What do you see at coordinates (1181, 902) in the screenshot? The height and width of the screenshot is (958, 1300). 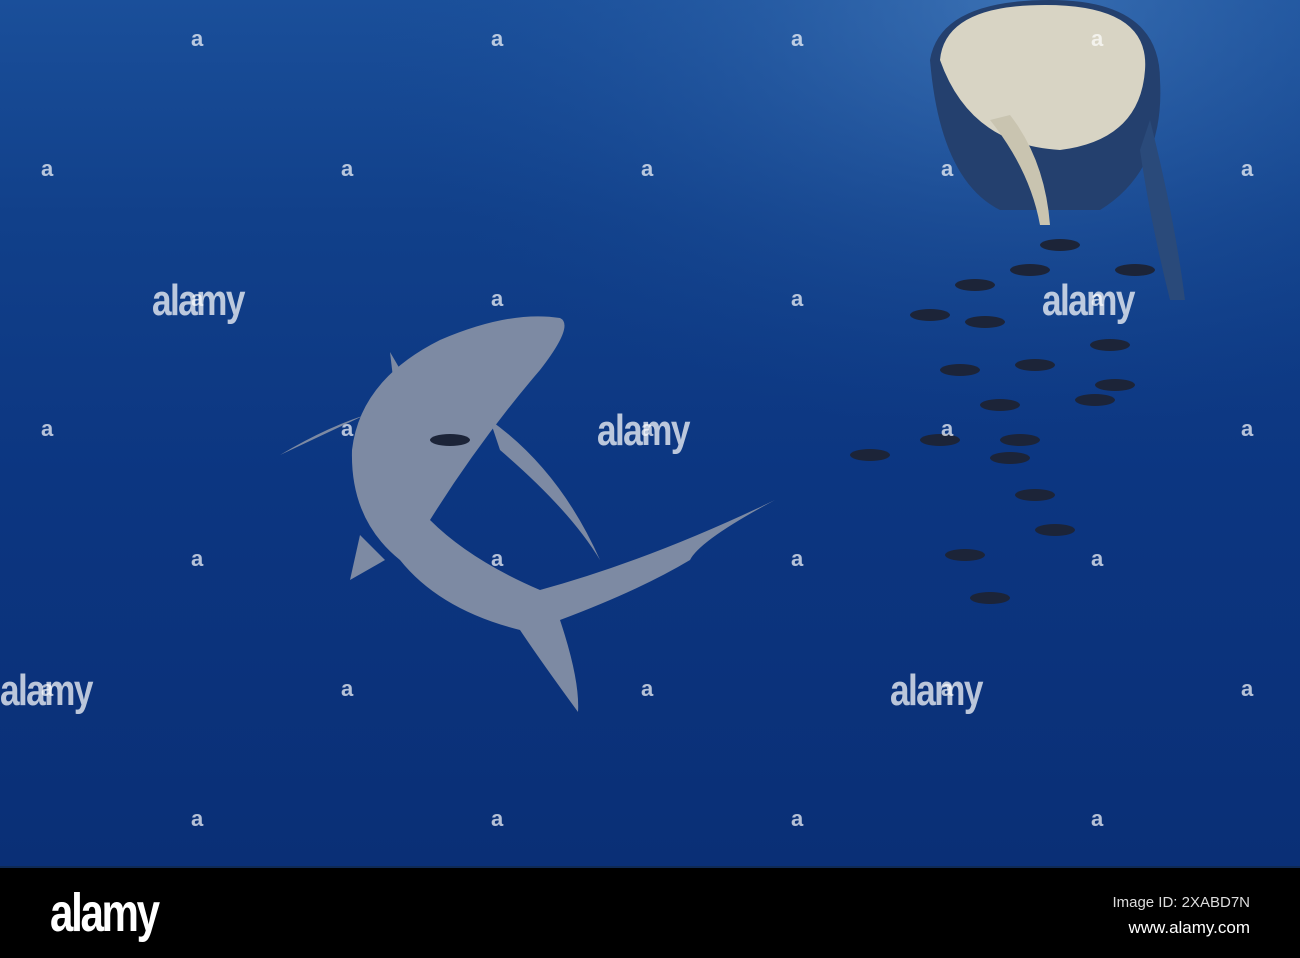 I see `image-id: Image ID: 2XABD7N` at bounding box center [1181, 902].